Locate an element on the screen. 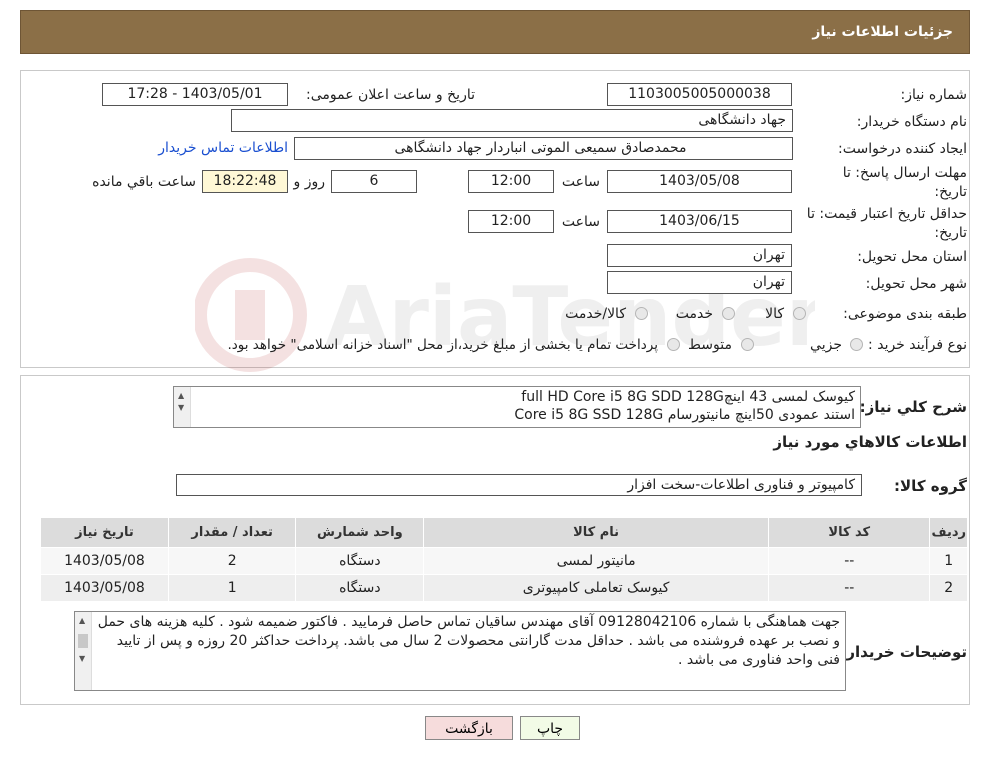 Image resolution: width=985 pixels, height=759 pixels. category-goods-service-radio is located at coordinates (641, 313).